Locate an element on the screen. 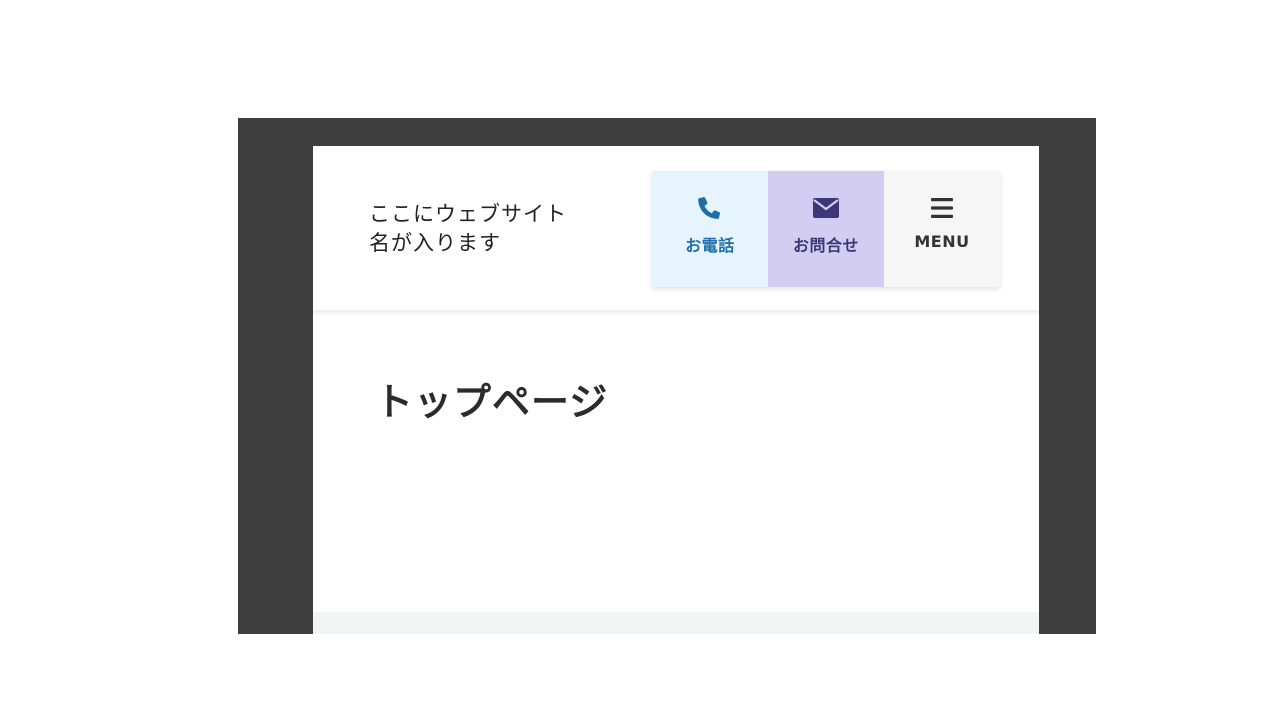 Image resolution: width=1280 pixels, height=720 pixels. header-action-buttons: お電話 お問合せ MENU is located at coordinates (826, 229).